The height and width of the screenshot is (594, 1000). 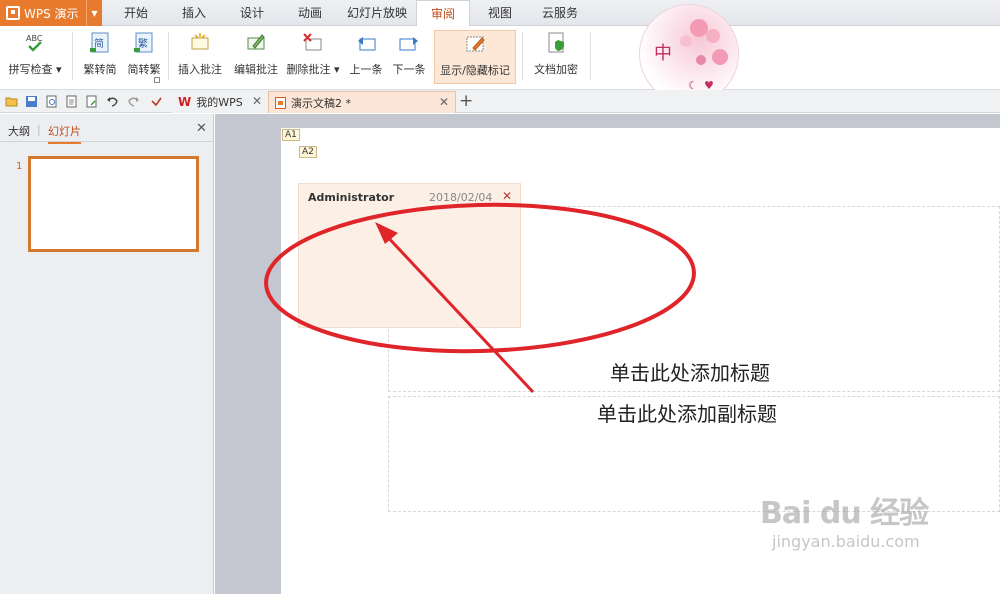 I want to click on dialog-launcher-icon, so click(x=157, y=80).